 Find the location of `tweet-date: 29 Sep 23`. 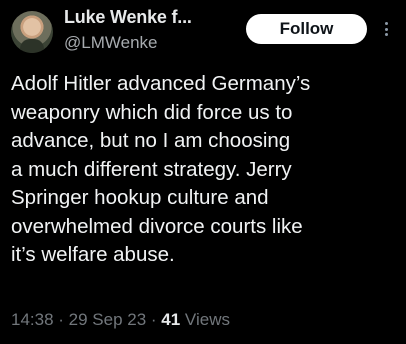

tweet-date: 29 Sep 23 is located at coordinates (108, 319).